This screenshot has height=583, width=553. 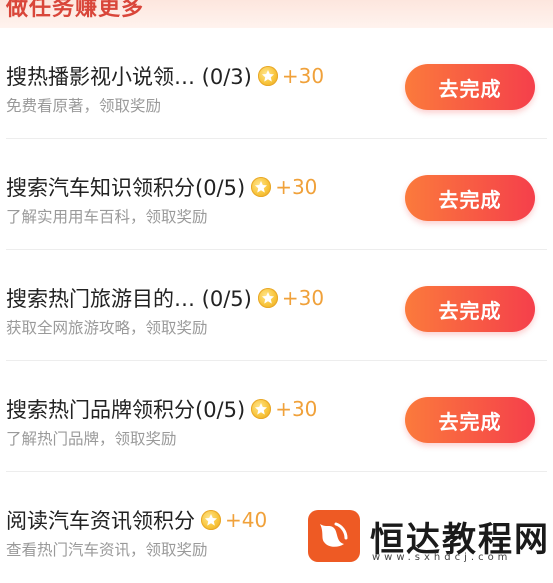 What do you see at coordinates (84, 106) in the screenshot?
I see `task-description: 免费看原著，领取奖励` at bounding box center [84, 106].